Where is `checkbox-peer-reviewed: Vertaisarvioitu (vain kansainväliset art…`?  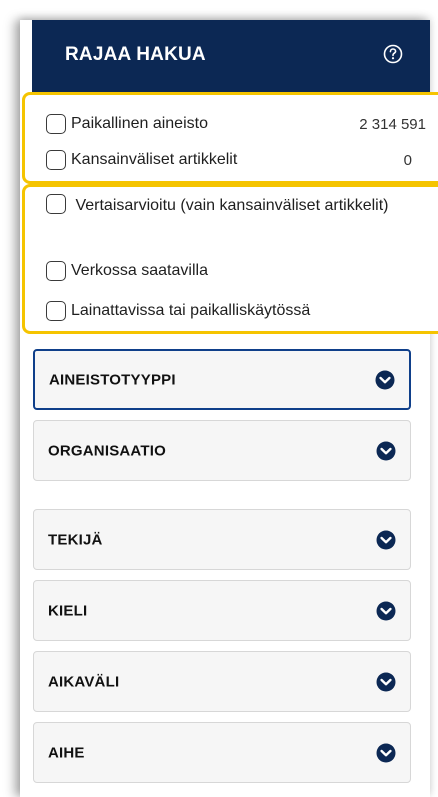 checkbox-peer-reviewed: Vertaisarvioitu (vain kansainväliset art… is located at coordinates (226, 206).